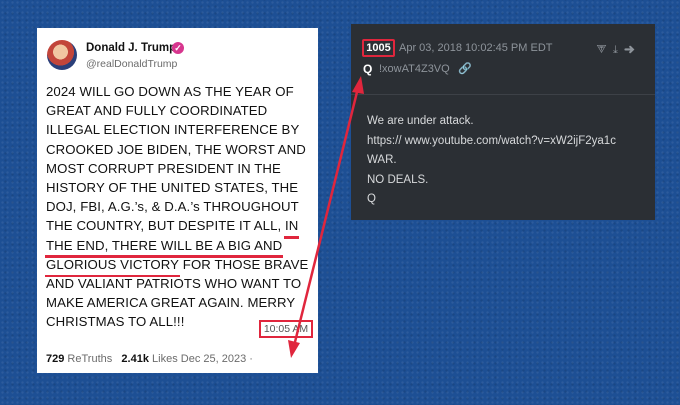 The width and height of the screenshot is (680, 405). Describe the element at coordinates (131, 64) in the screenshot. I see `author-handle: @realDonaldTrump` at that location.